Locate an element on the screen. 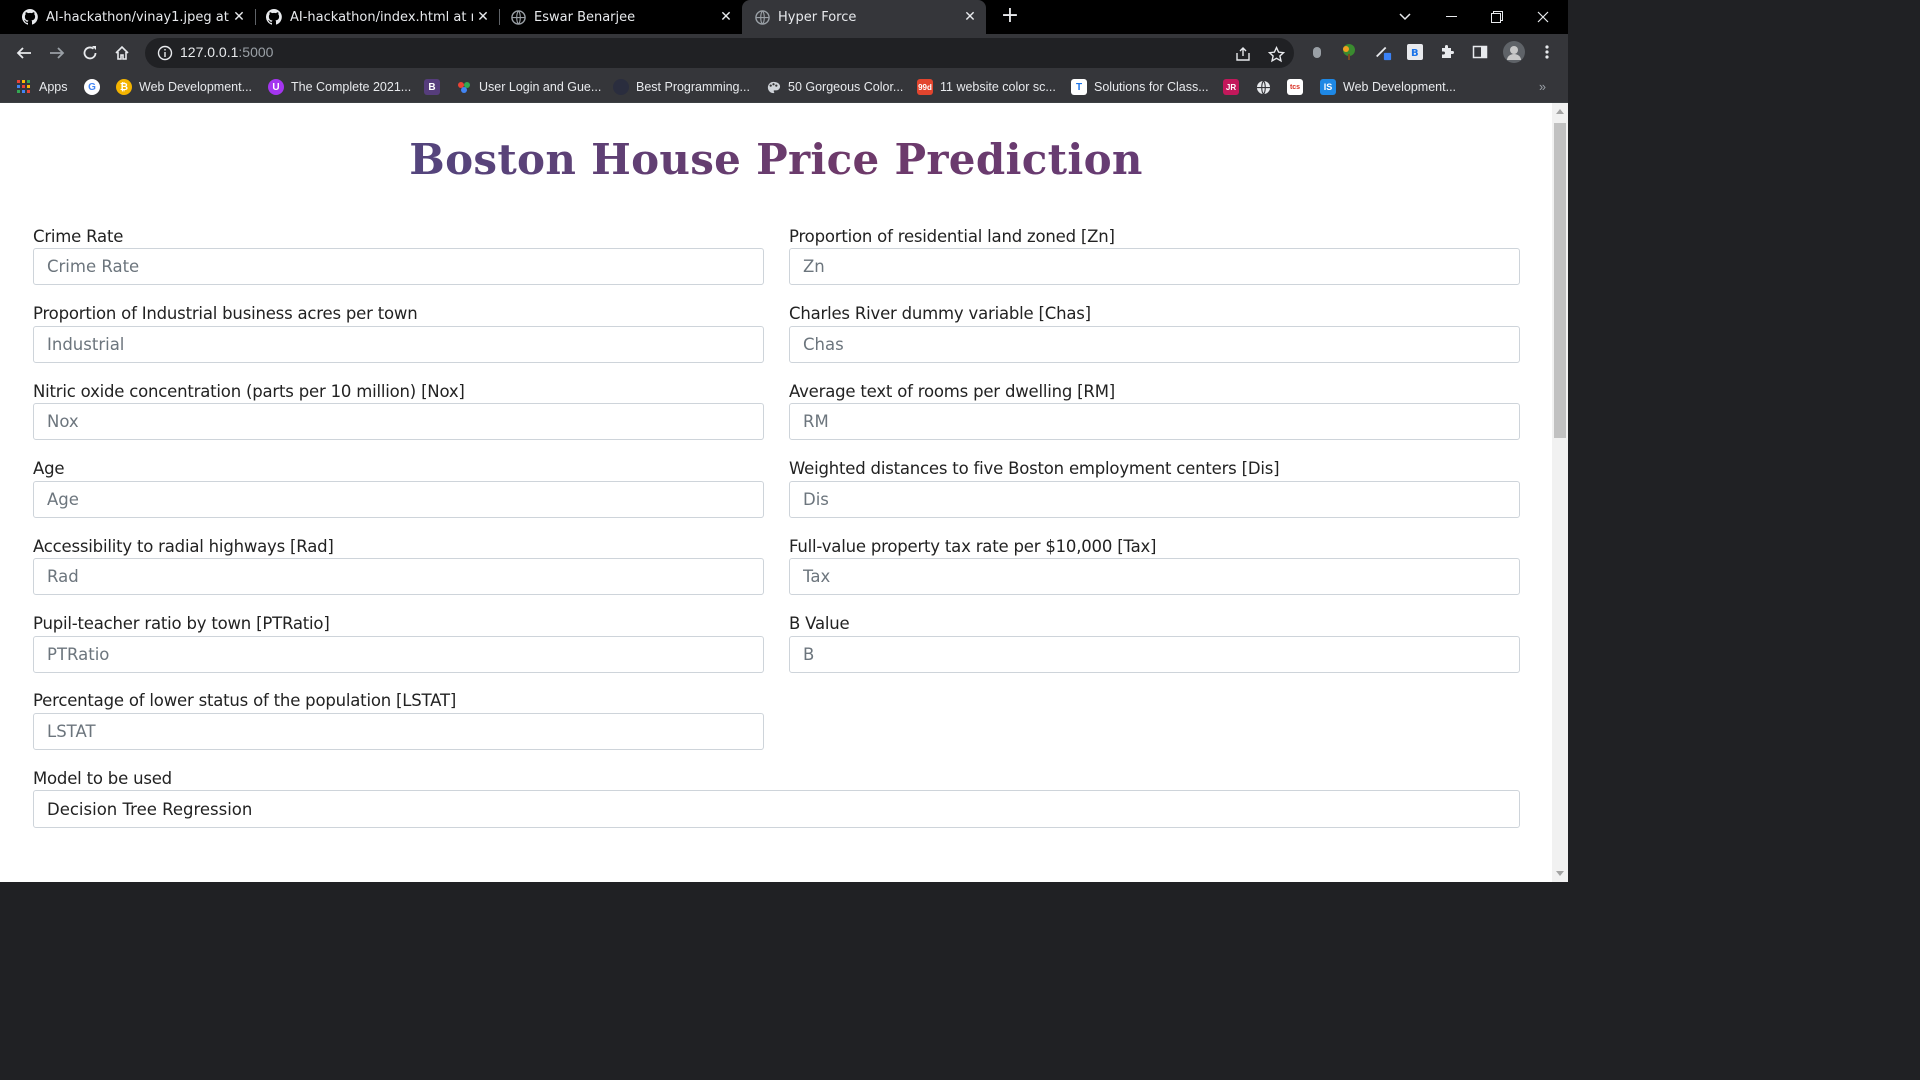 The width and height of the screenshot is (1920, 1080). share-icon is located at coordinates (1243, 54).